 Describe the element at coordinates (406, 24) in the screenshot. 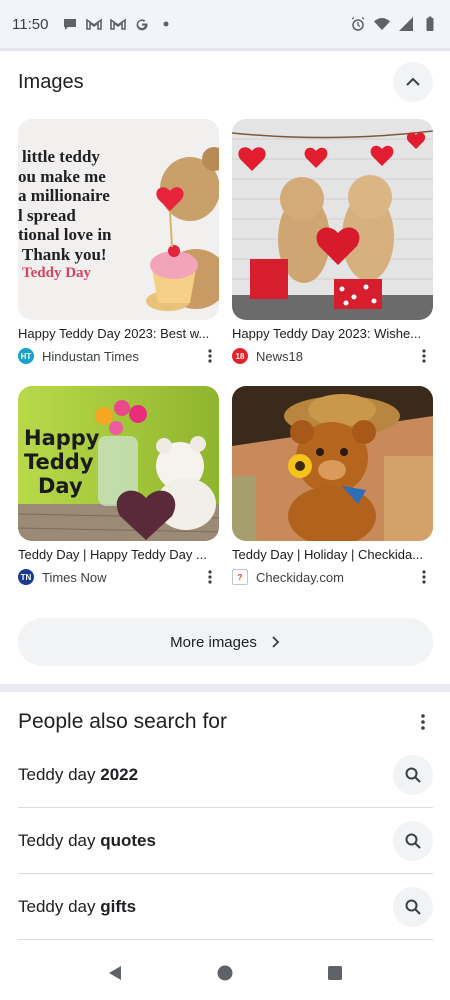

I see `signal-icon` at that location.